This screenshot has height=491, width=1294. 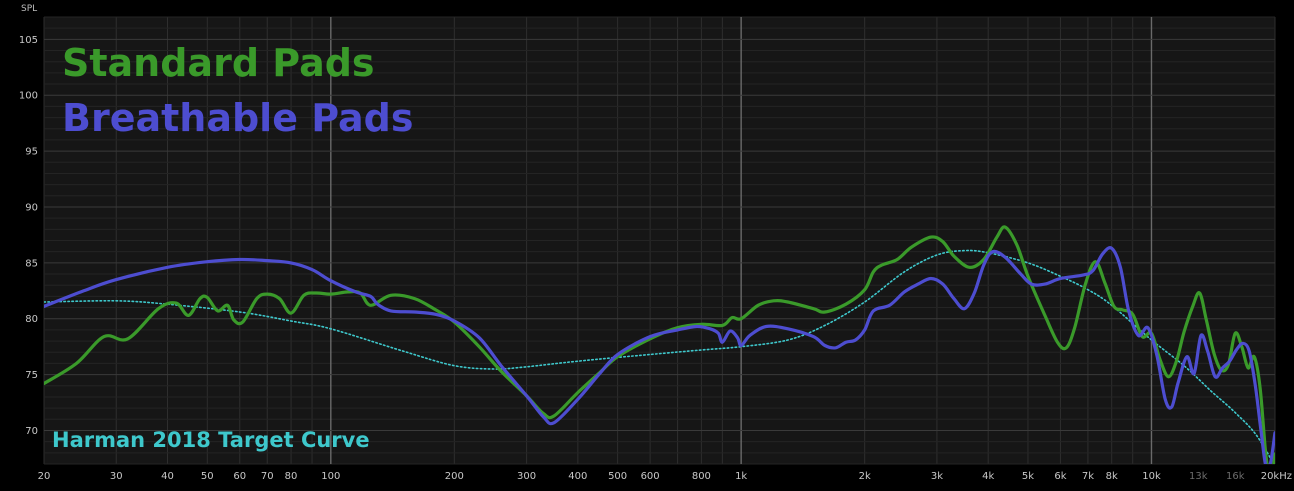 What do you see at coordinates (454, 476) in the screenshot?
I see `x-tick-label: 200` at bounding box center [454, 476].